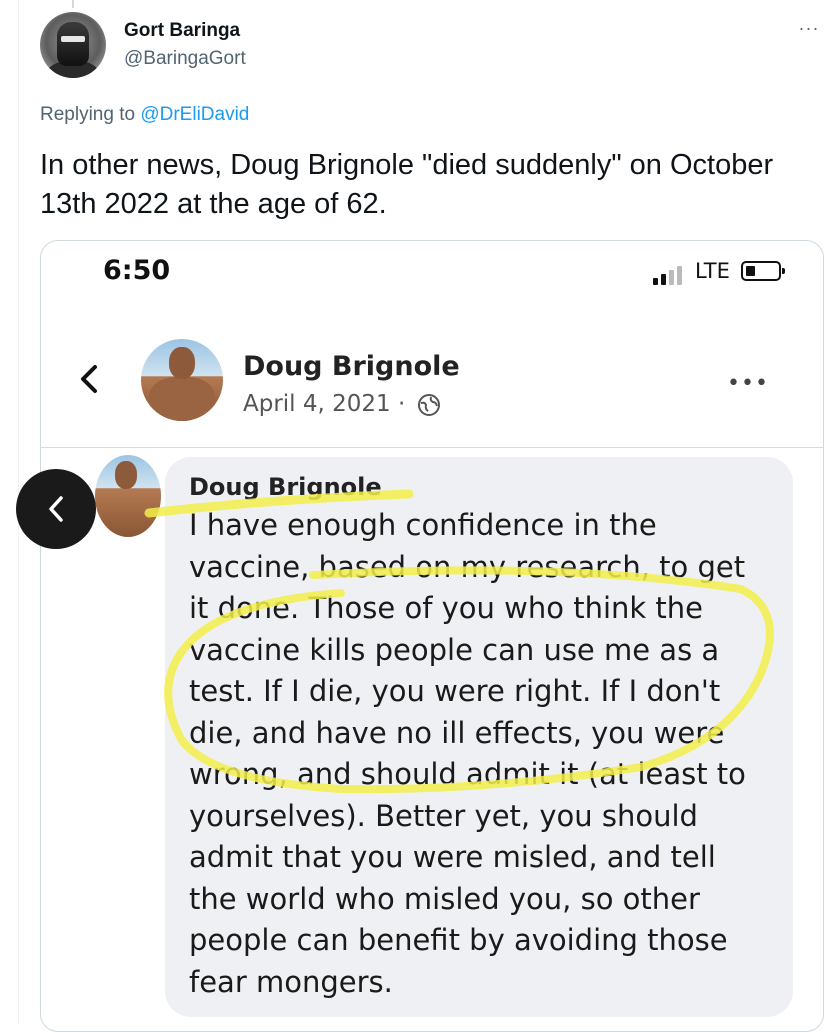  I want to click on replying-to-prefix: Replying to, so click(90, 114).